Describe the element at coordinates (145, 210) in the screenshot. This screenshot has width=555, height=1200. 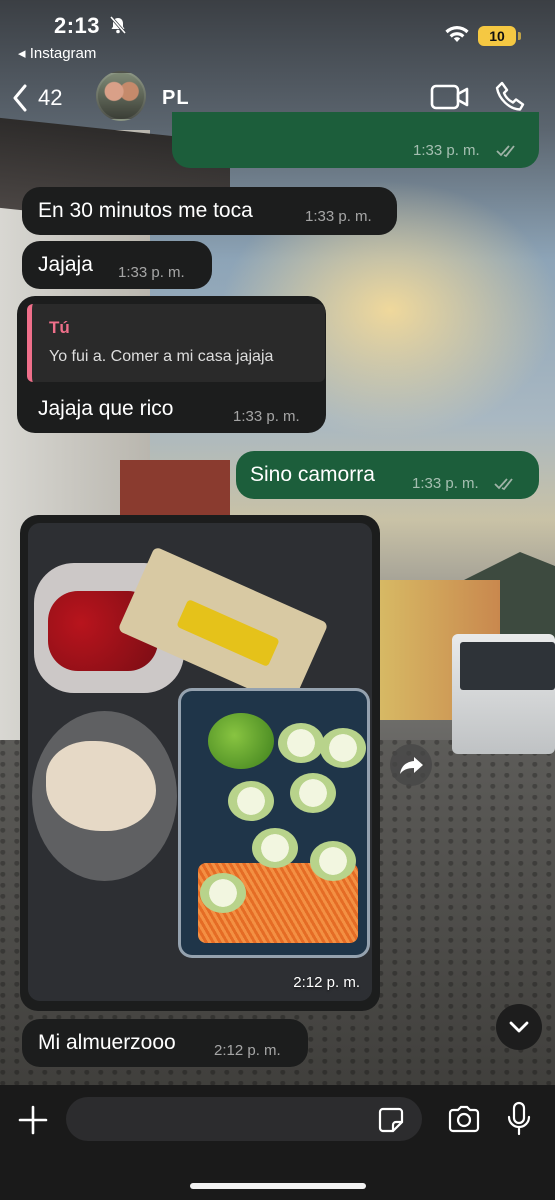
I see `message-text: En 30 minutos me toca` at that location.